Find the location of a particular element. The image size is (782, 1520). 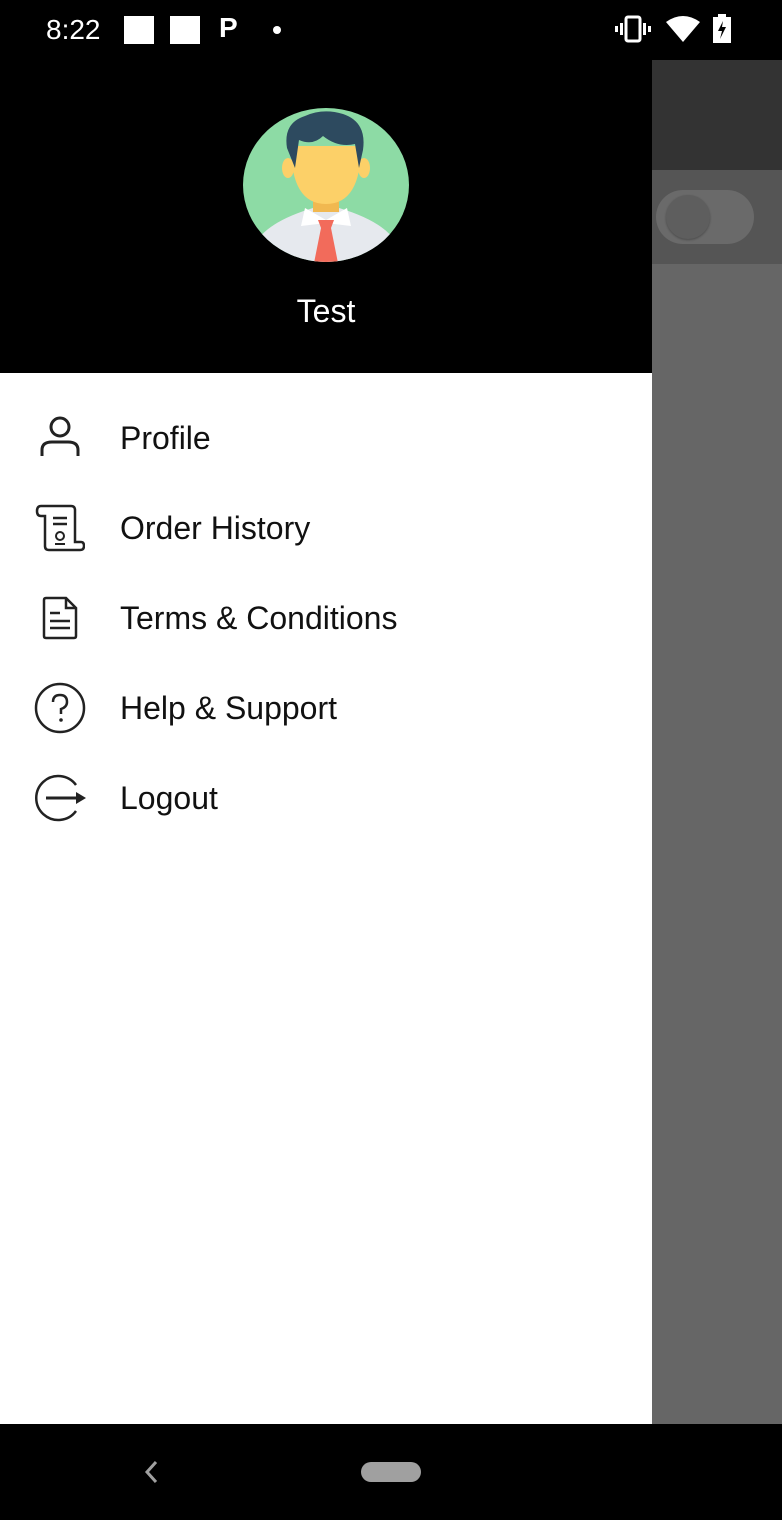

menu-item-logout: Logout is located at coordinates (326, 798).